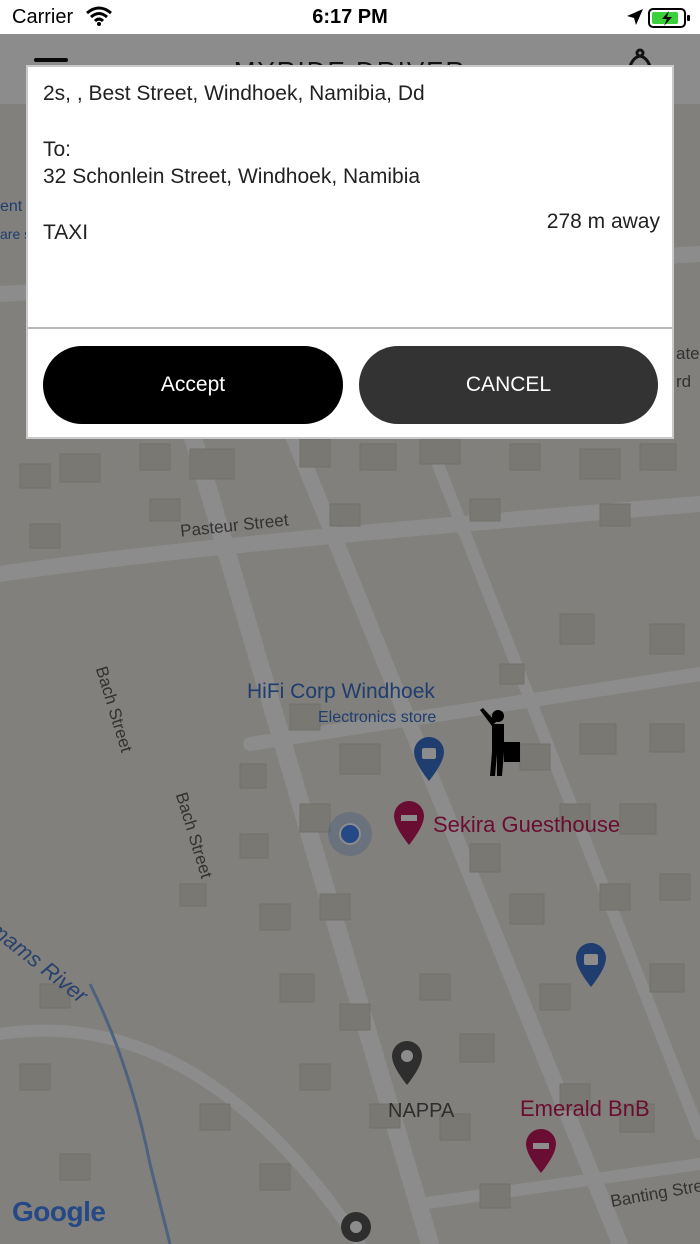 The width and height of the screenshot is (700, 1244). What do you see at coordinates (66, 232) in the screenshot?
I see `ride-type: TAXI` at bounding box center [66, 232].